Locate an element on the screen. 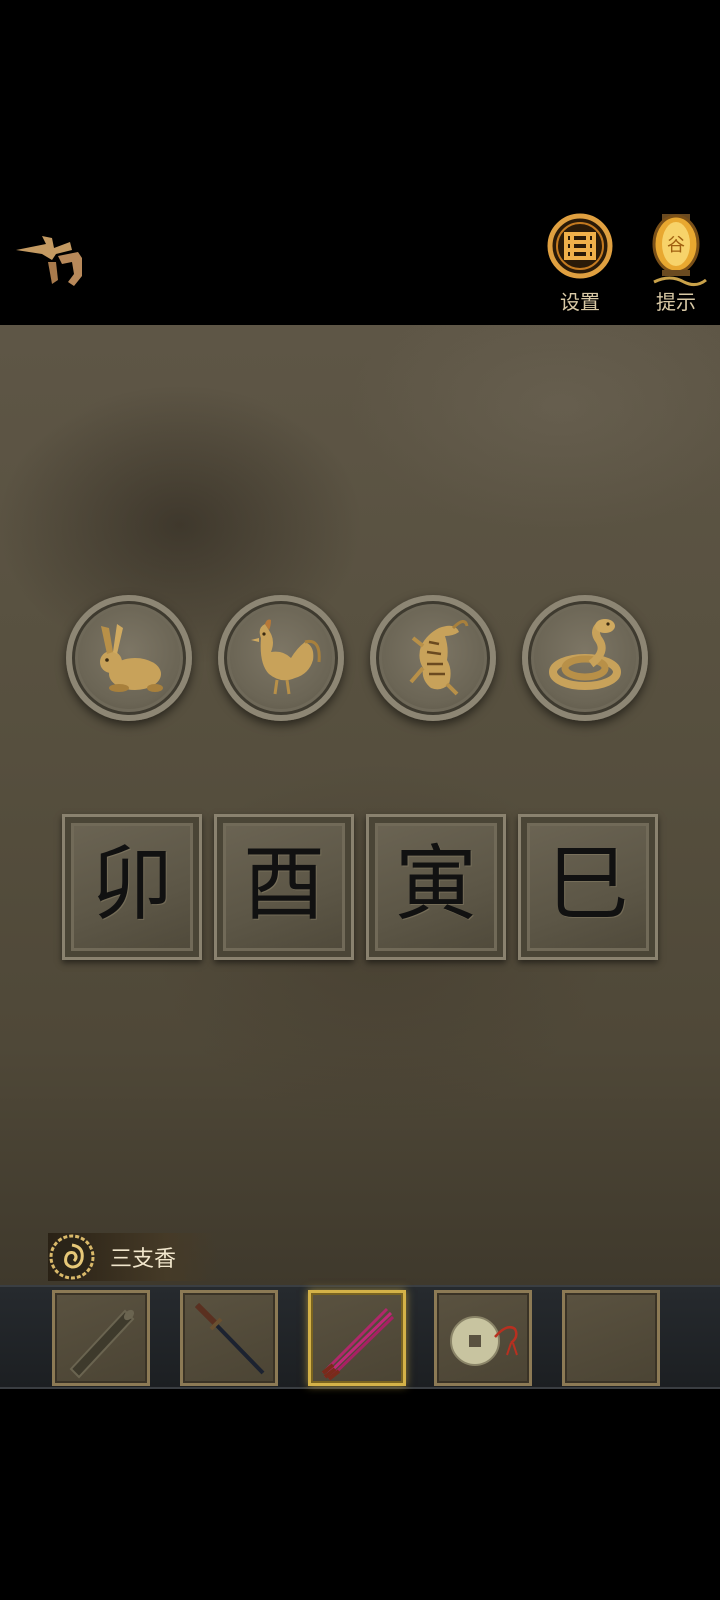  tile-glyph: 酉 is located at coordinates (283, 884).